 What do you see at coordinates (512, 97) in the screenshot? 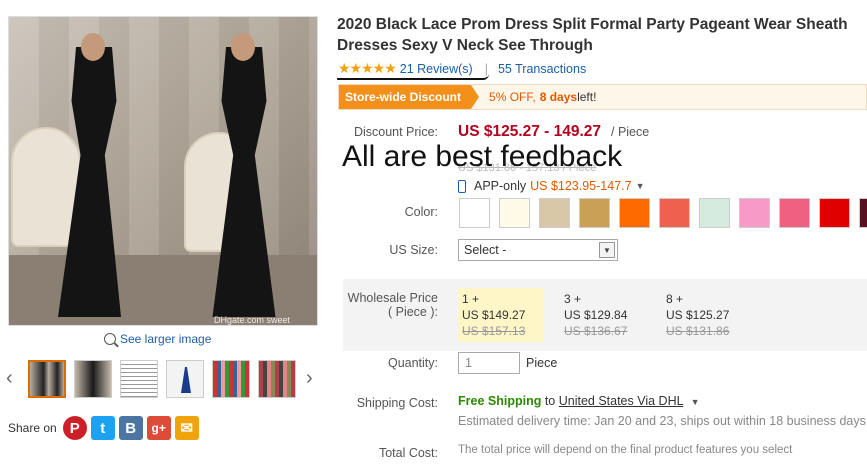
I see `discount-percent: 5% OFF,` at bounding box center [512, 97].